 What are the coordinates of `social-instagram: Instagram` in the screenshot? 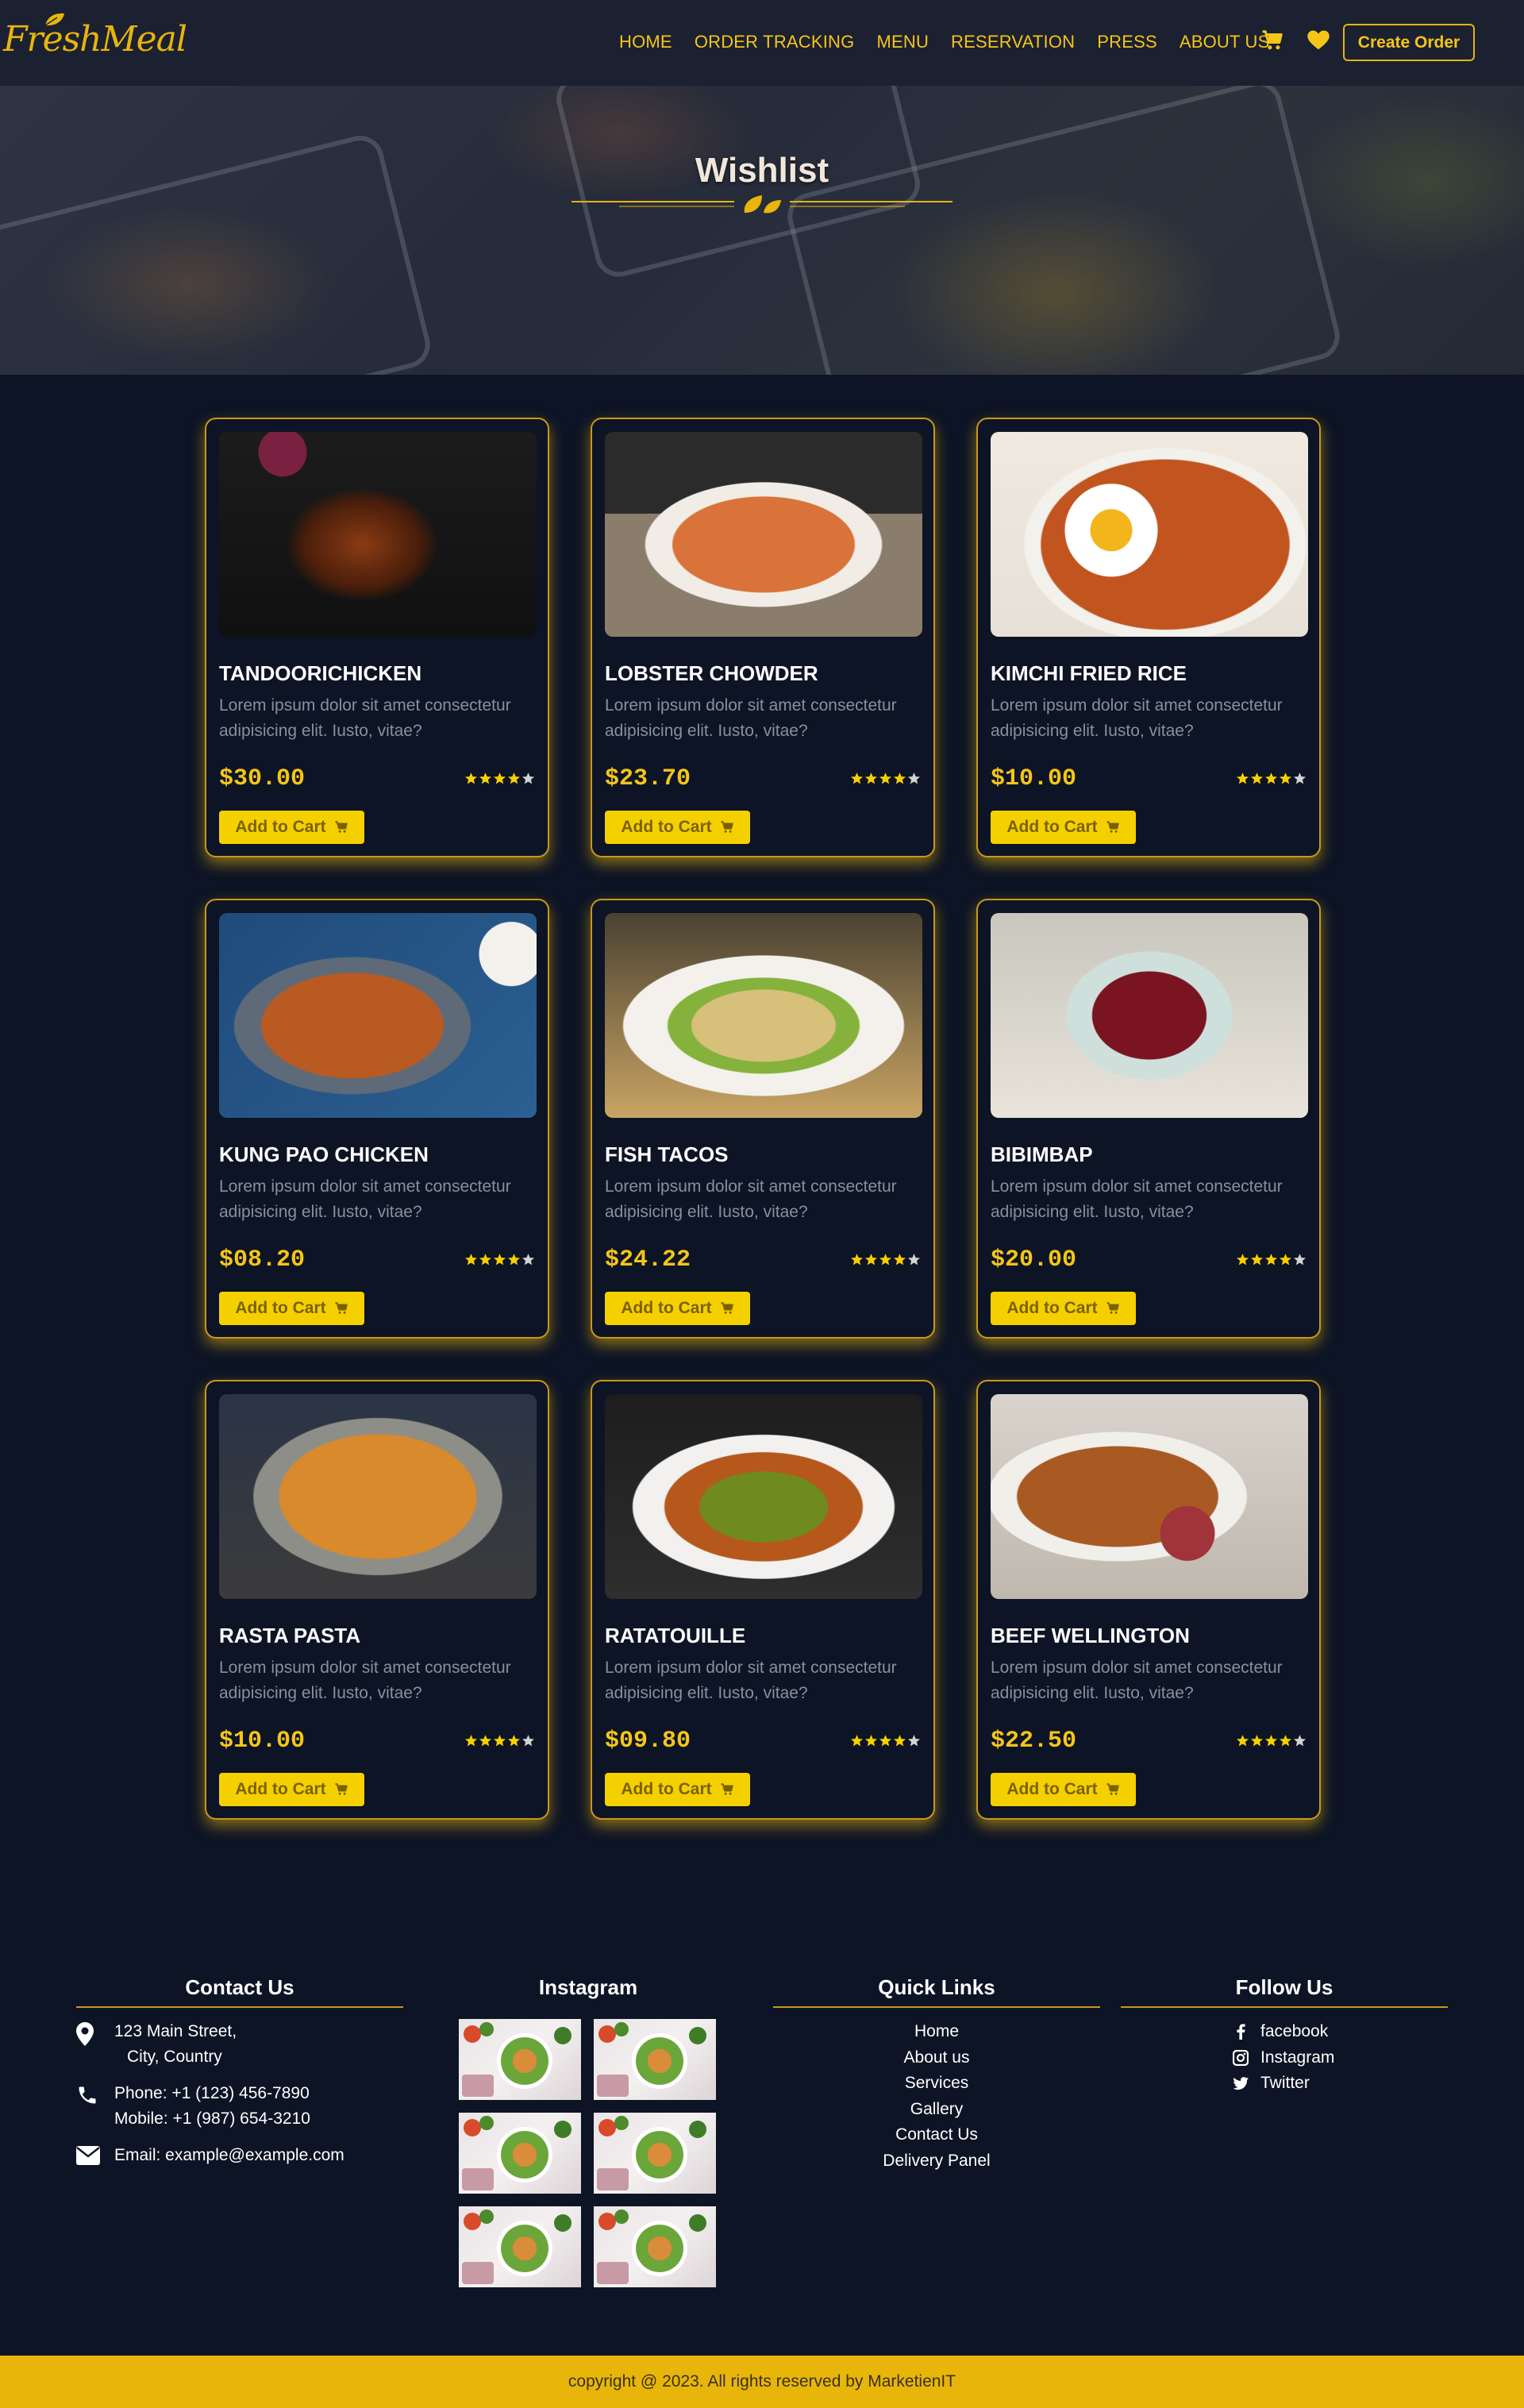 It's located at (1340, 2058).